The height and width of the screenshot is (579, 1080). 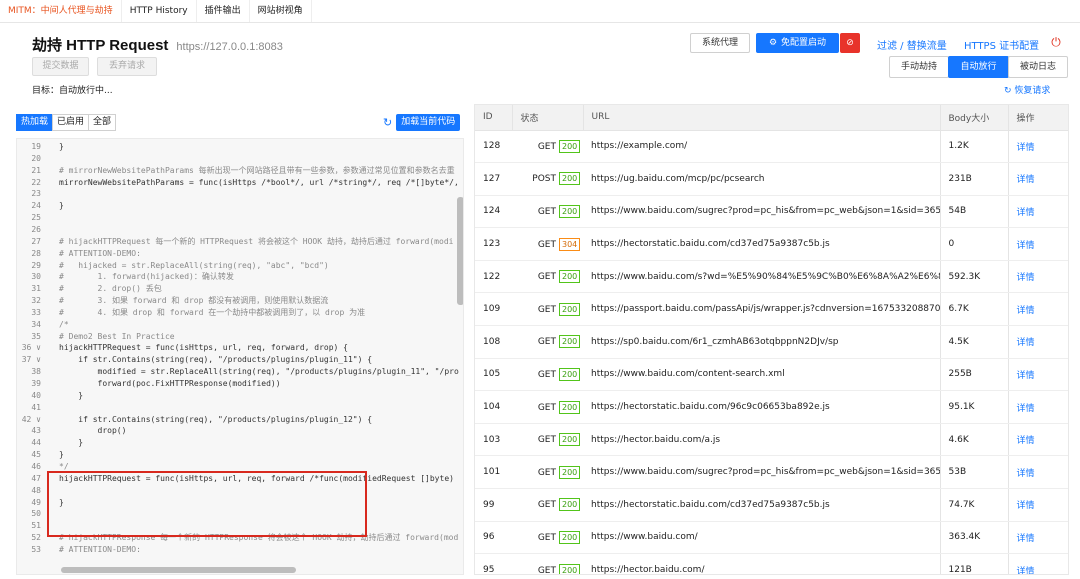 What do you see at coordinates (850, 43) in the screenshot?
I see `stop-button: ⊘` at bounding box center [850, 43].